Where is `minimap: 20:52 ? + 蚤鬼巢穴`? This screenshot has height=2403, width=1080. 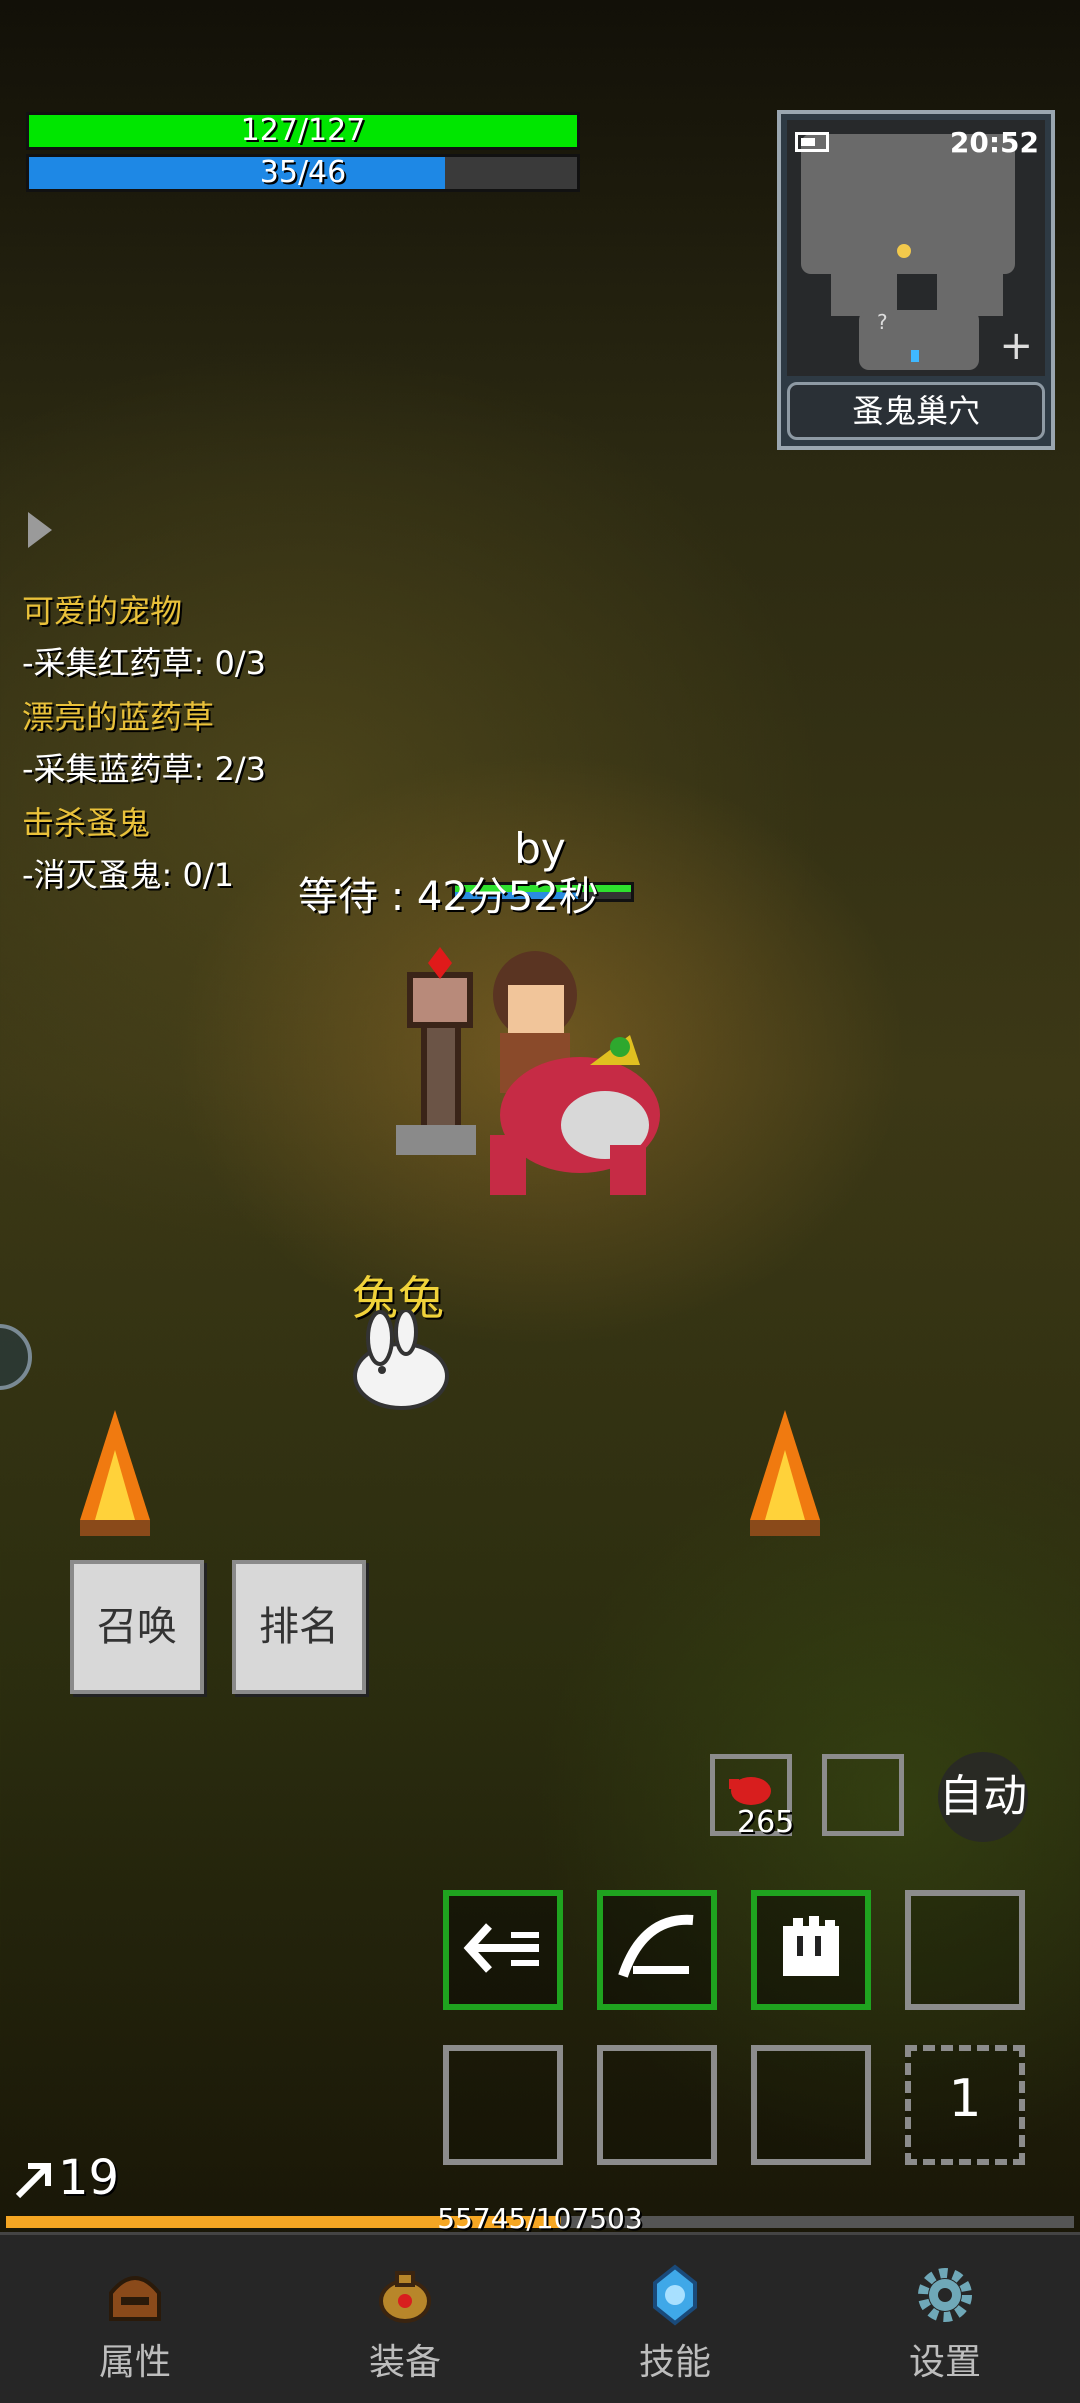
minimap: 20:52 ? + 蚤鬼巢穴 is located at coordinates (916, 280).